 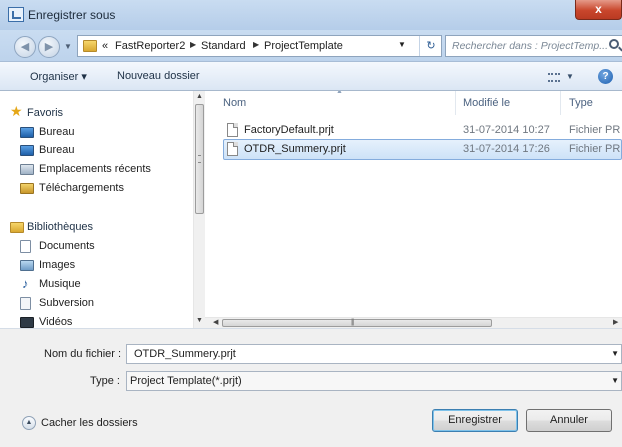 I want to click on file-type-select: Project Template(*.prjt) ▼, so click(x=374, y=381).